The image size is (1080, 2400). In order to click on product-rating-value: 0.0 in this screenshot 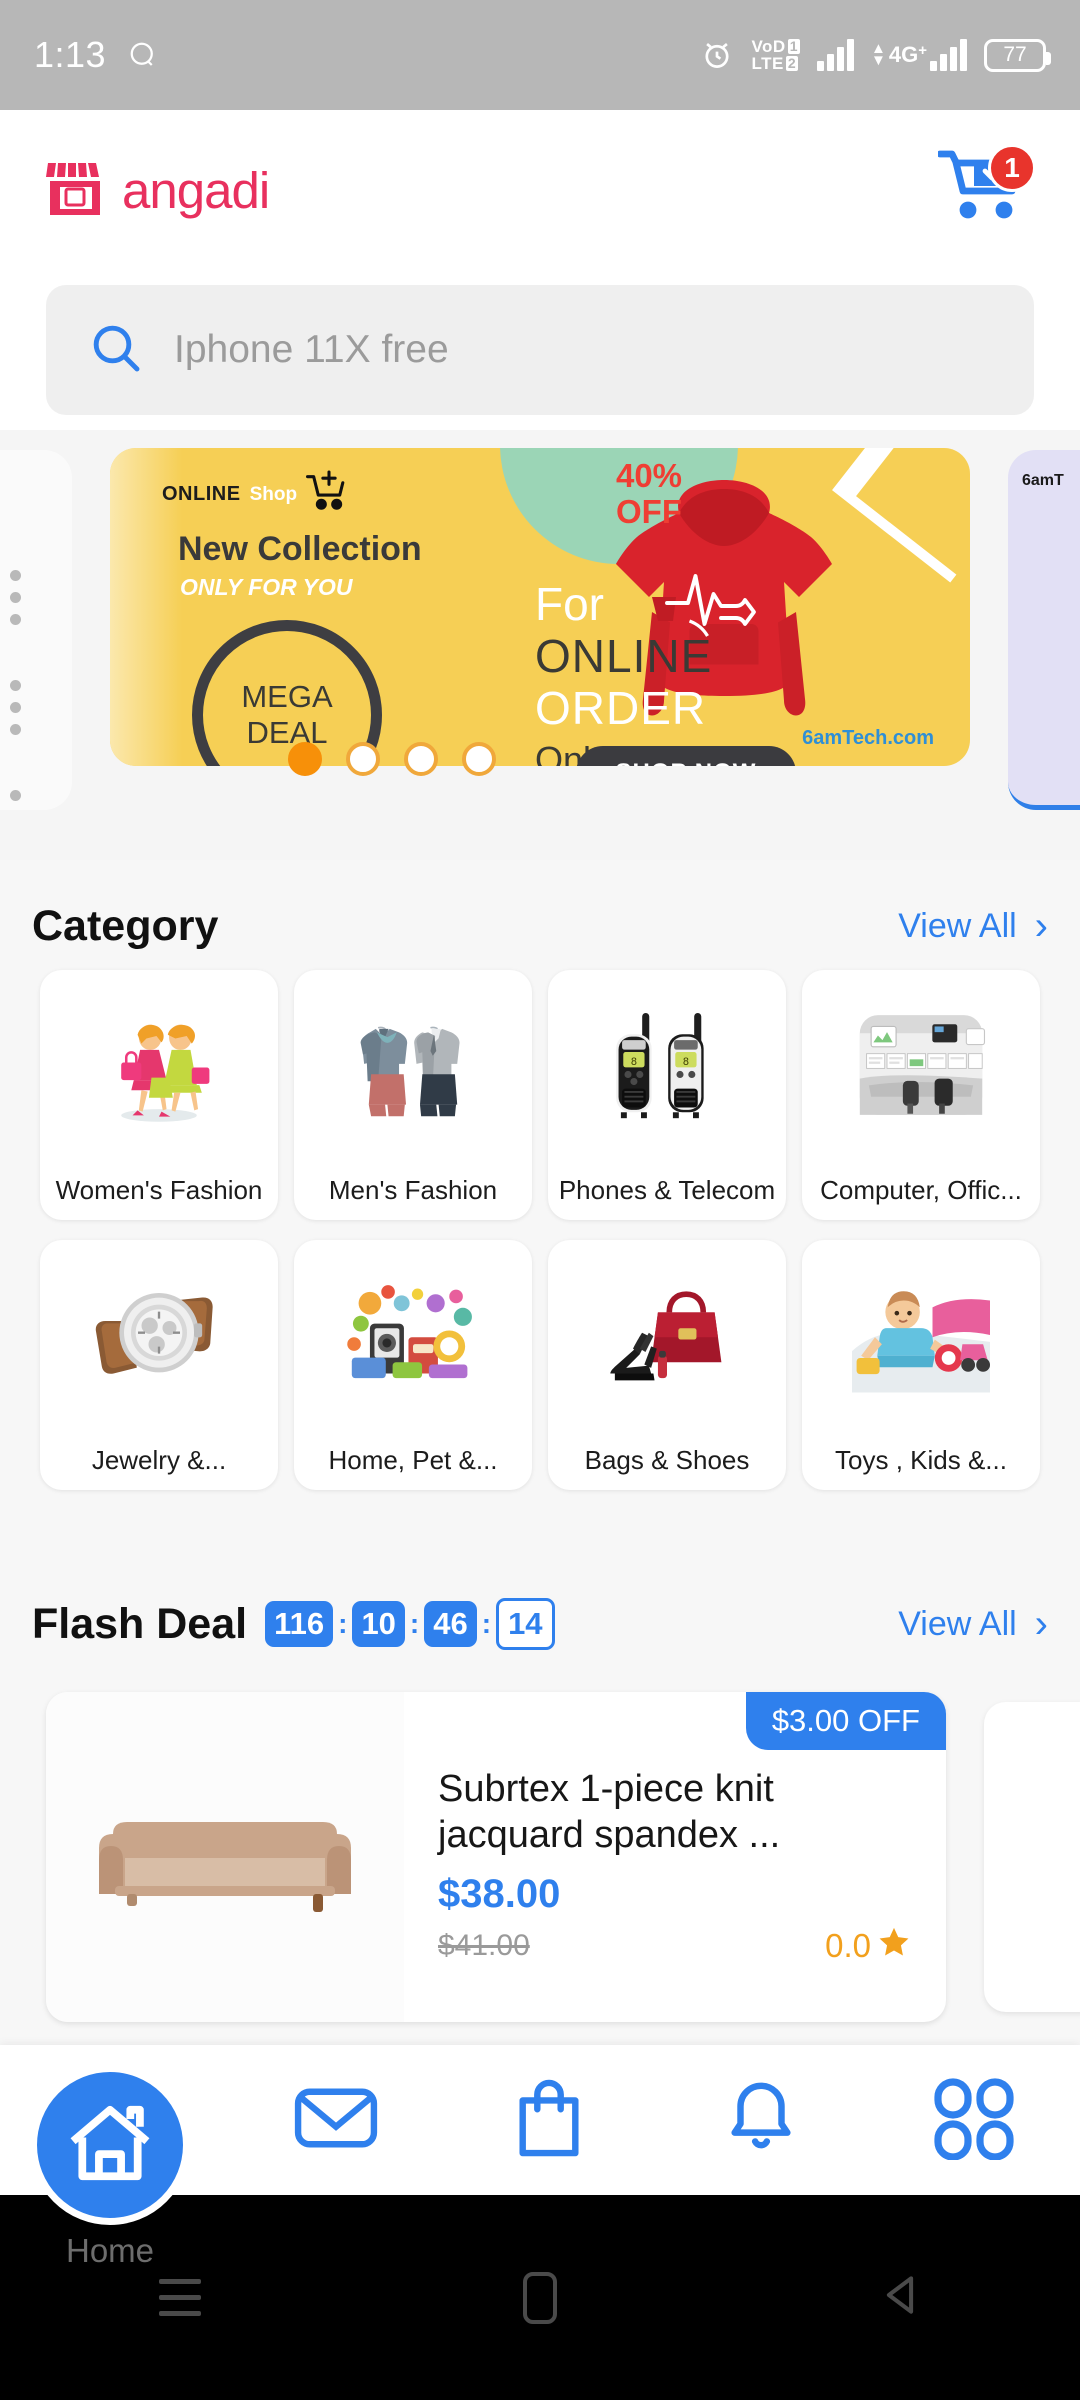, I will do `click(848, 1945)`.